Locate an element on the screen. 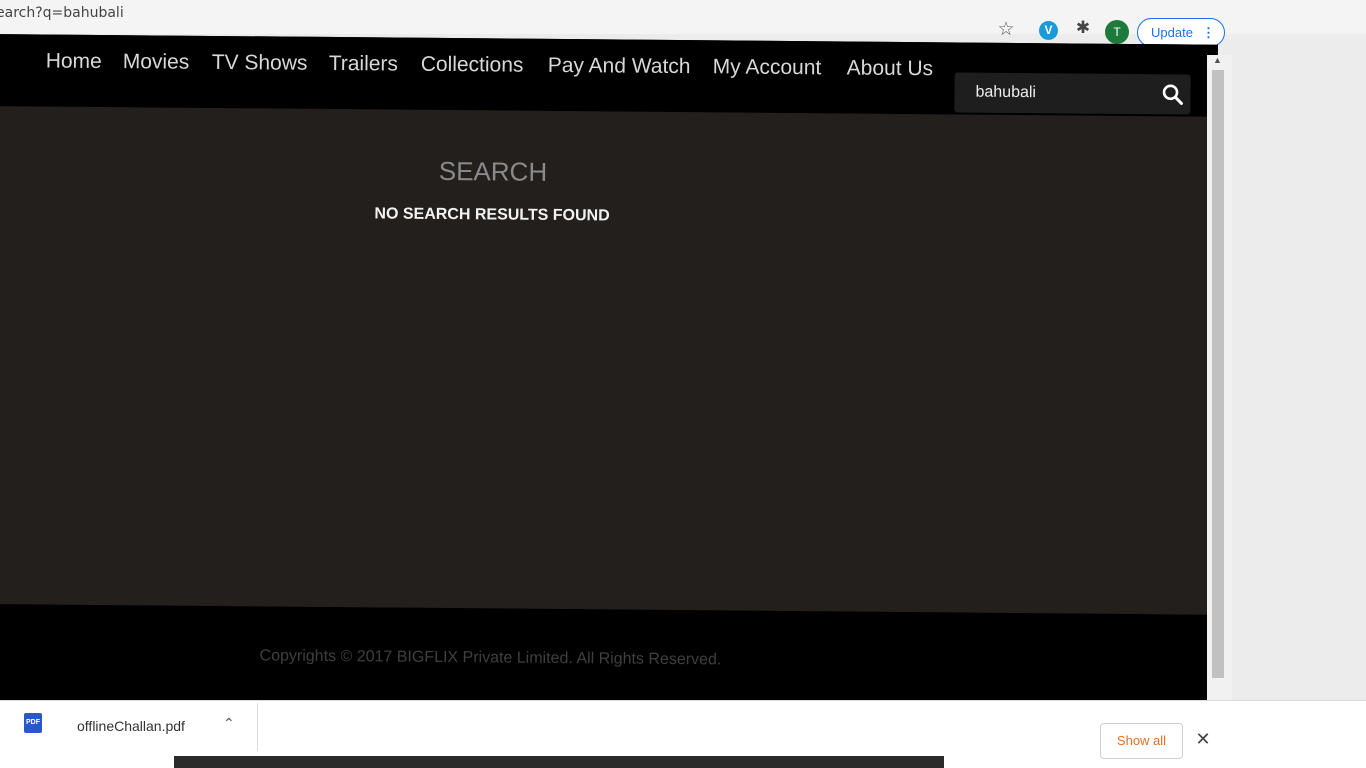  download-file-name: offlineChallan.pdf is located at coordinates (131, 726).